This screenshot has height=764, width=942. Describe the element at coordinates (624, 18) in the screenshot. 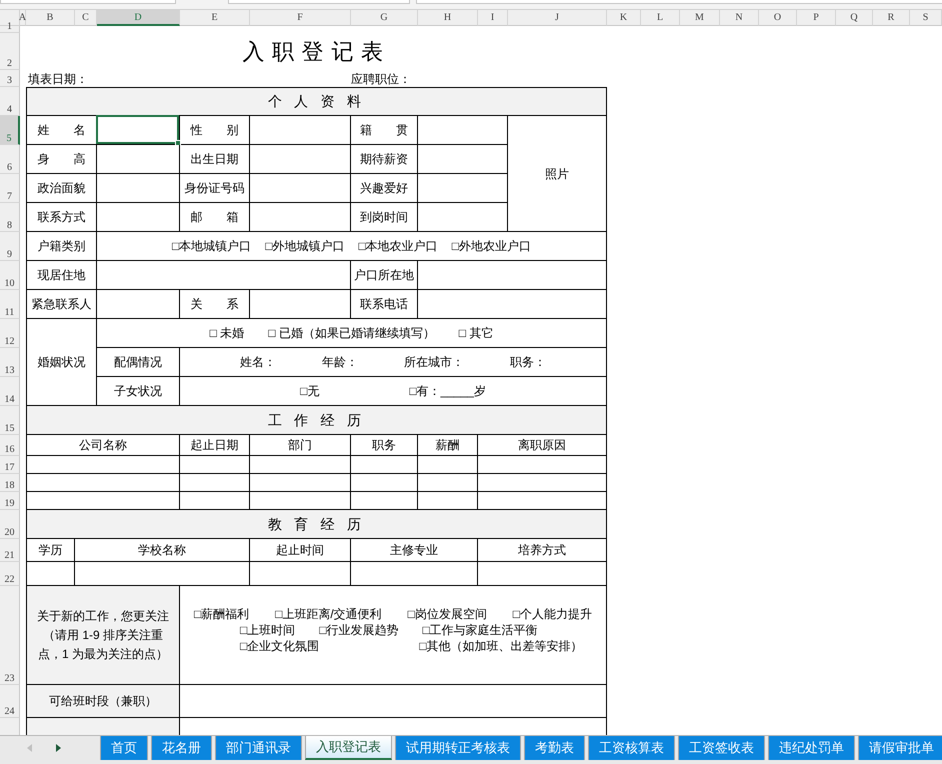

I see `column-header: K` at that location.